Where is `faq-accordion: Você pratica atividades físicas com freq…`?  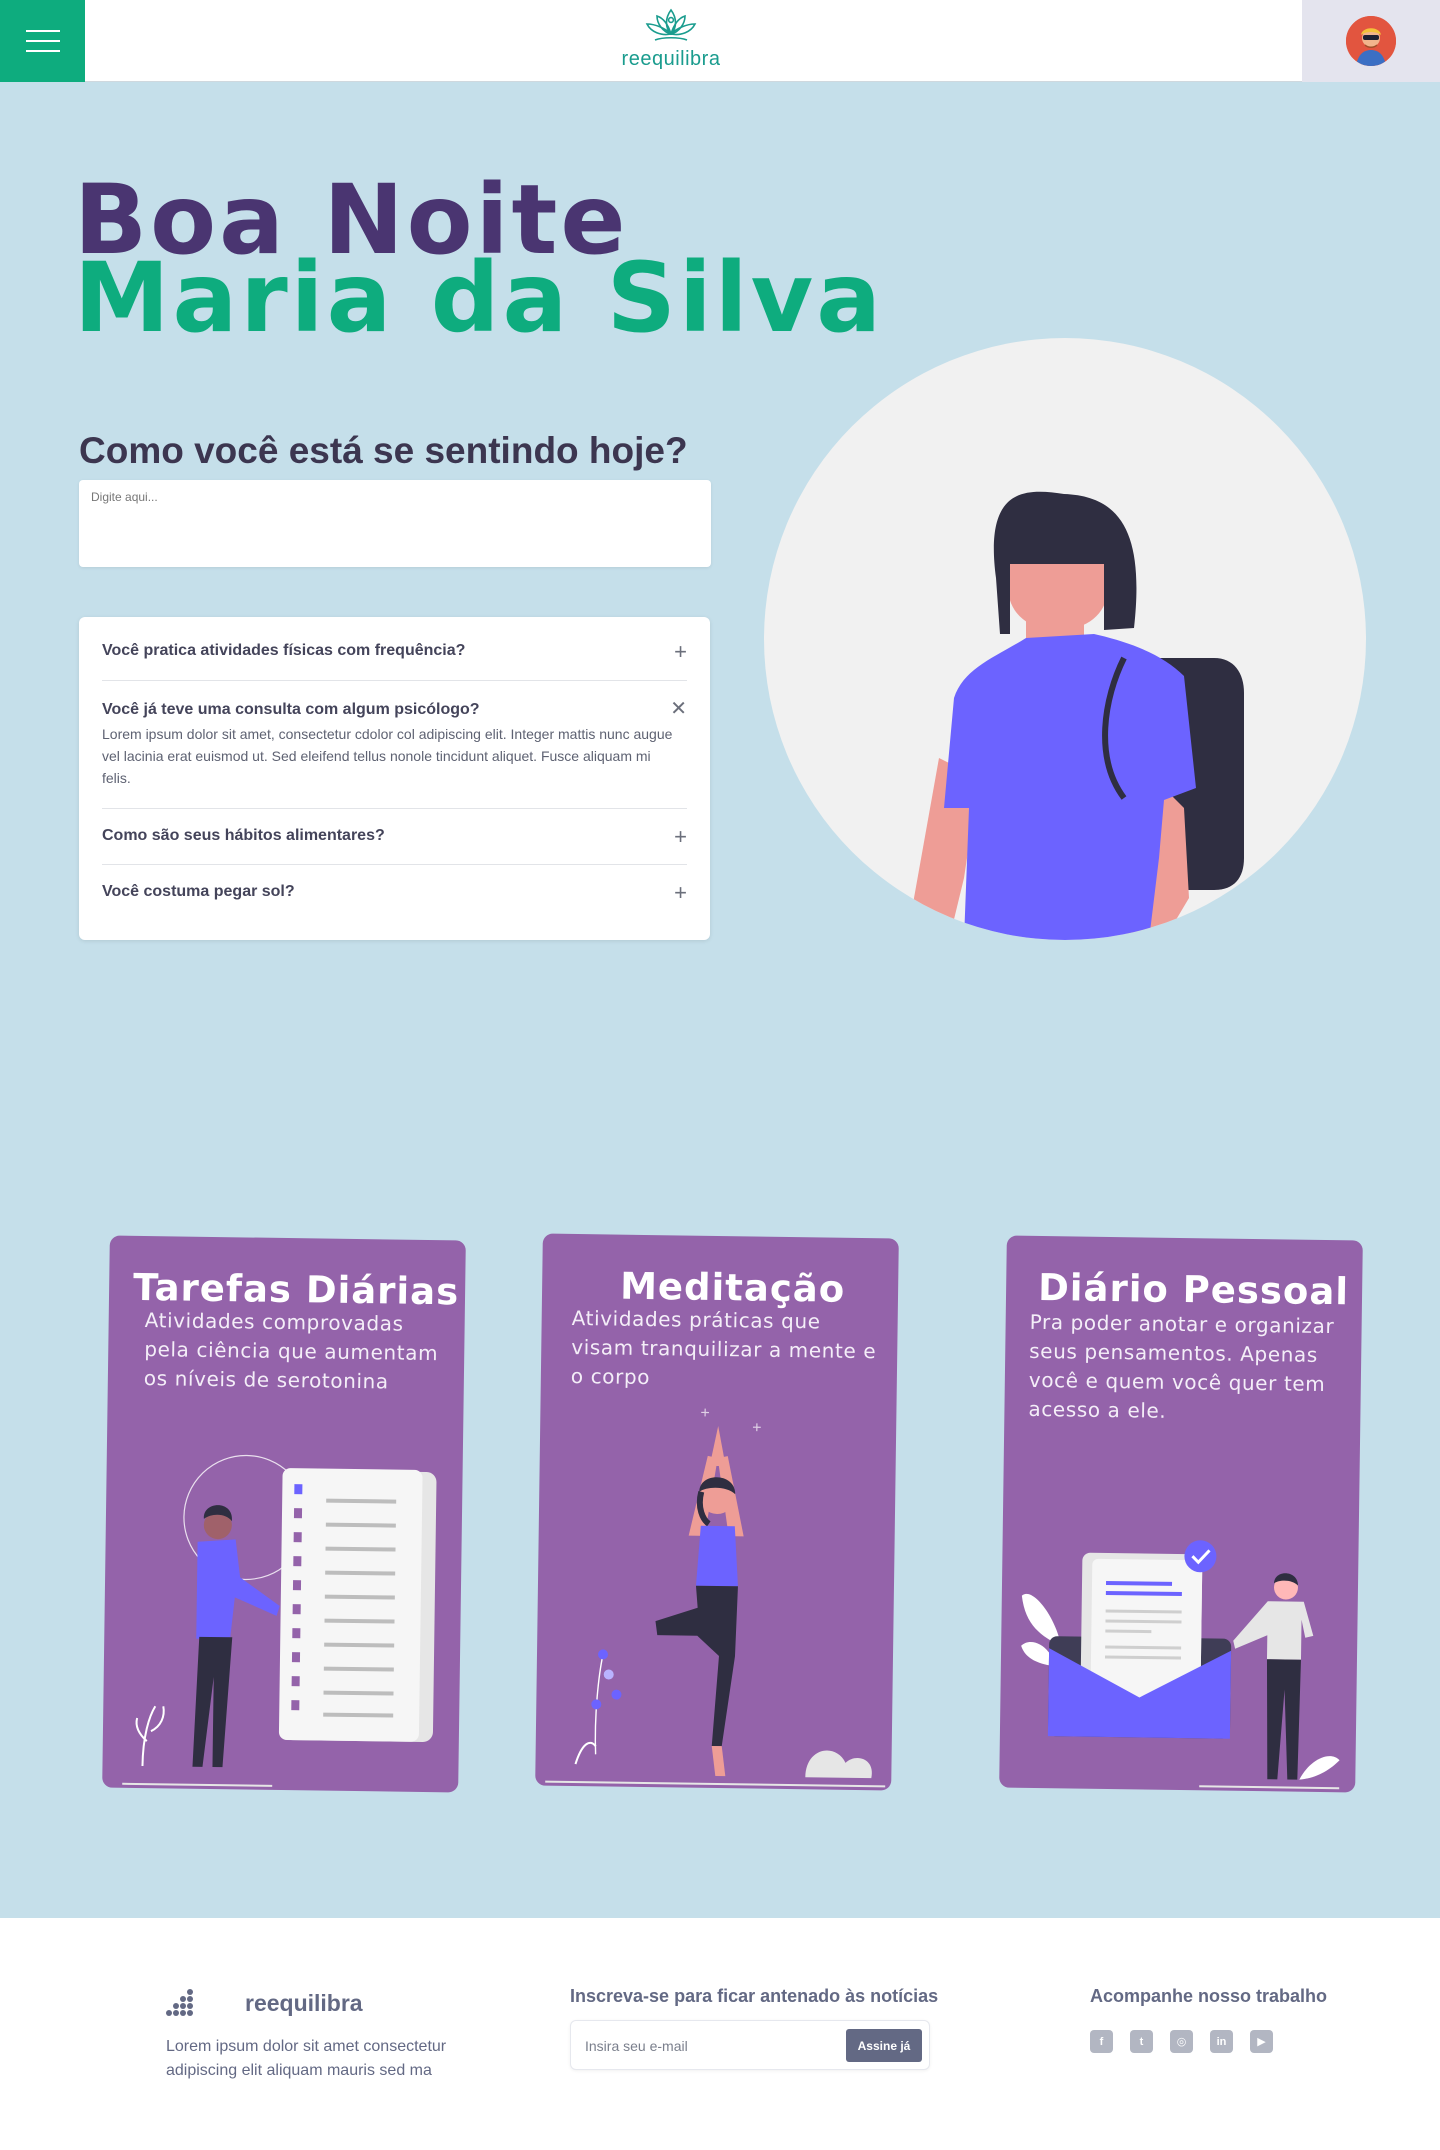
faq-accordion: Você pratica atividades físicas com freq… is located at coordinates (394, 778).